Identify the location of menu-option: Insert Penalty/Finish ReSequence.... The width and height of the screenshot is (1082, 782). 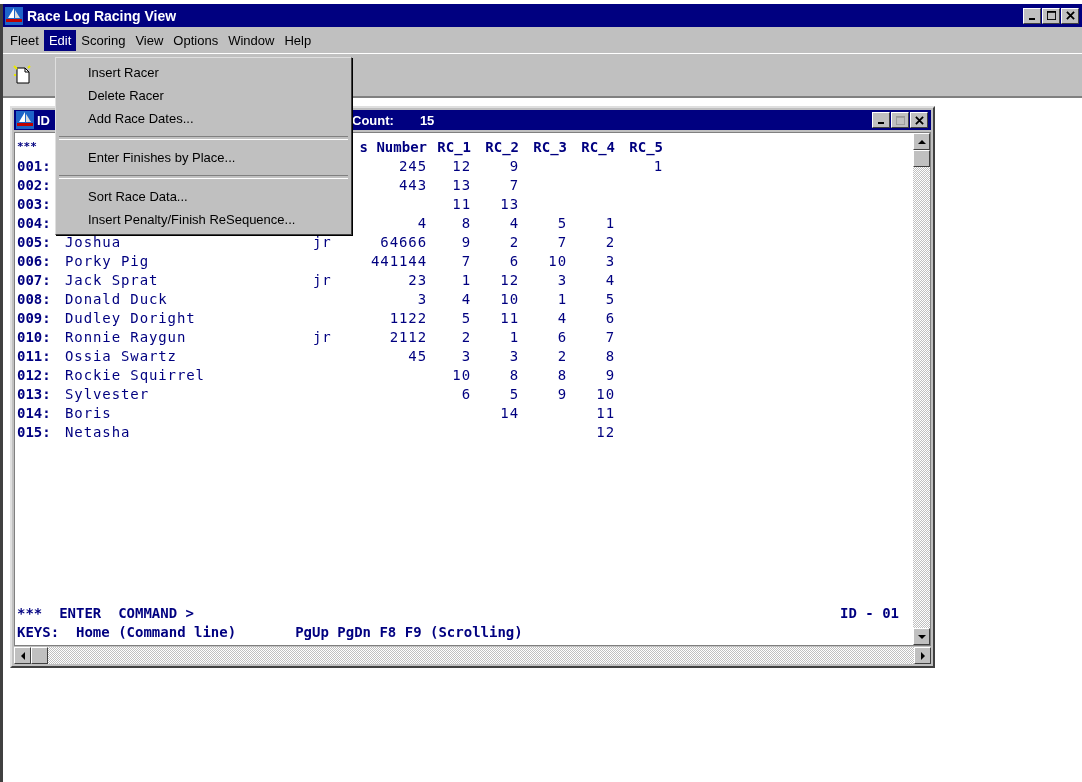
(203, 219).